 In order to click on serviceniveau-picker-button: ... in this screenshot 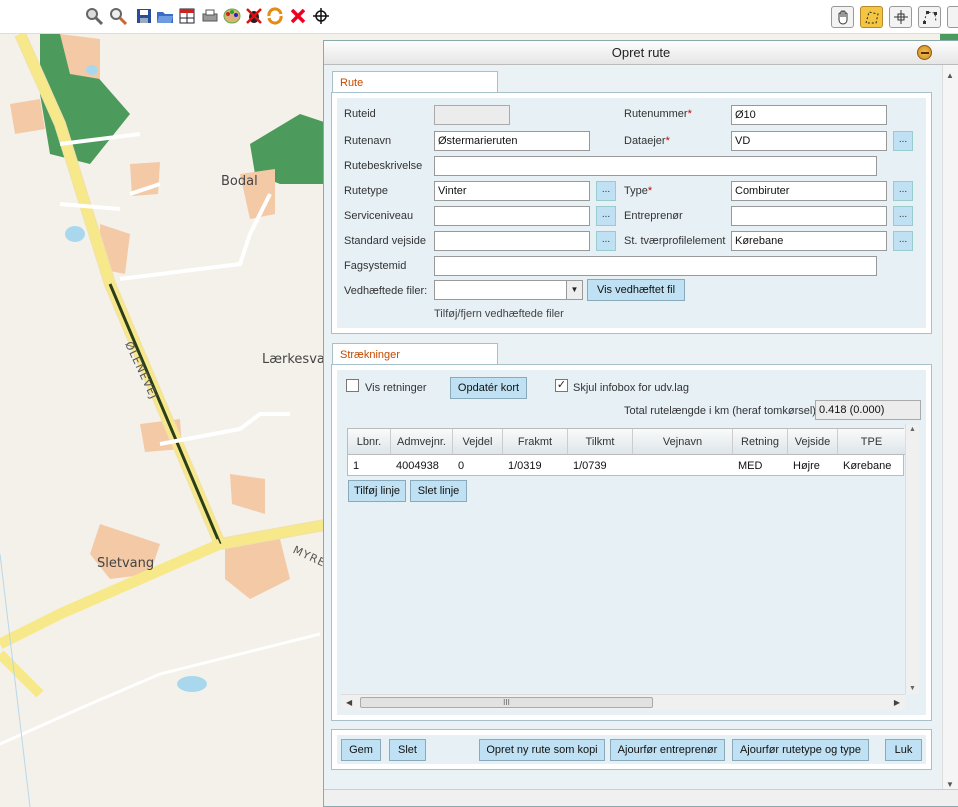, I will do `click(606, 216)`.